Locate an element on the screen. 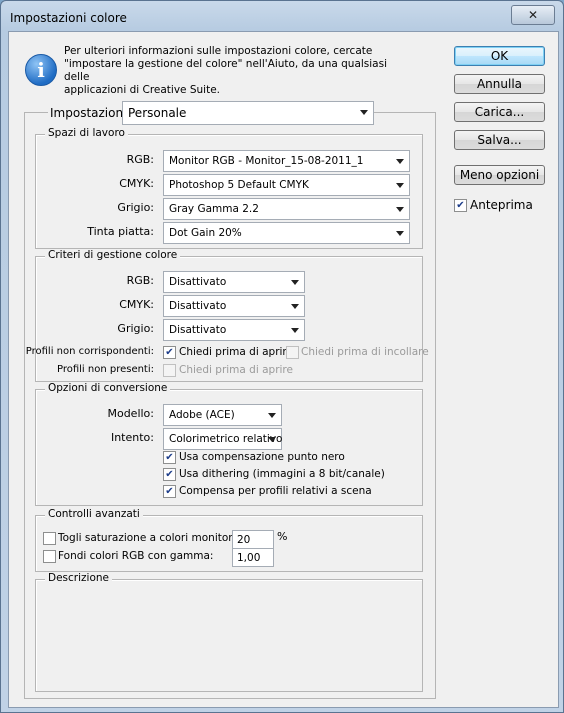 The image size is (564, 713). engine-select: Adobe (ACE) is located at coordinates (222, 415).